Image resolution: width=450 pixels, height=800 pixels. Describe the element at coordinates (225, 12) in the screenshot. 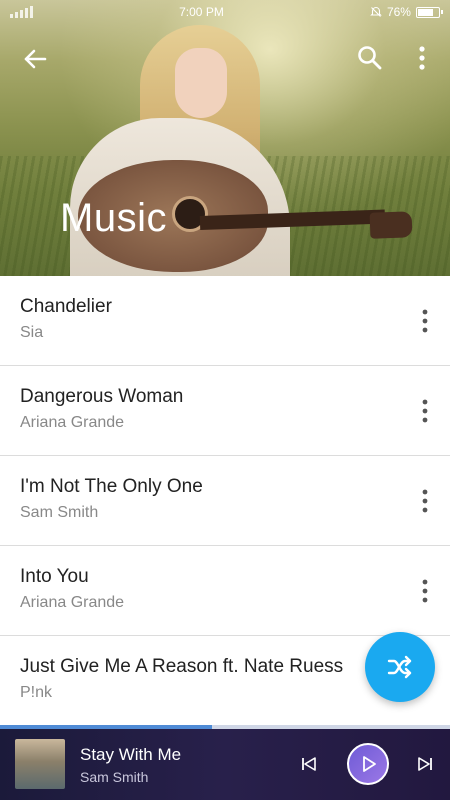

I see `status-bar: 7:00 PM 76%` at that location.